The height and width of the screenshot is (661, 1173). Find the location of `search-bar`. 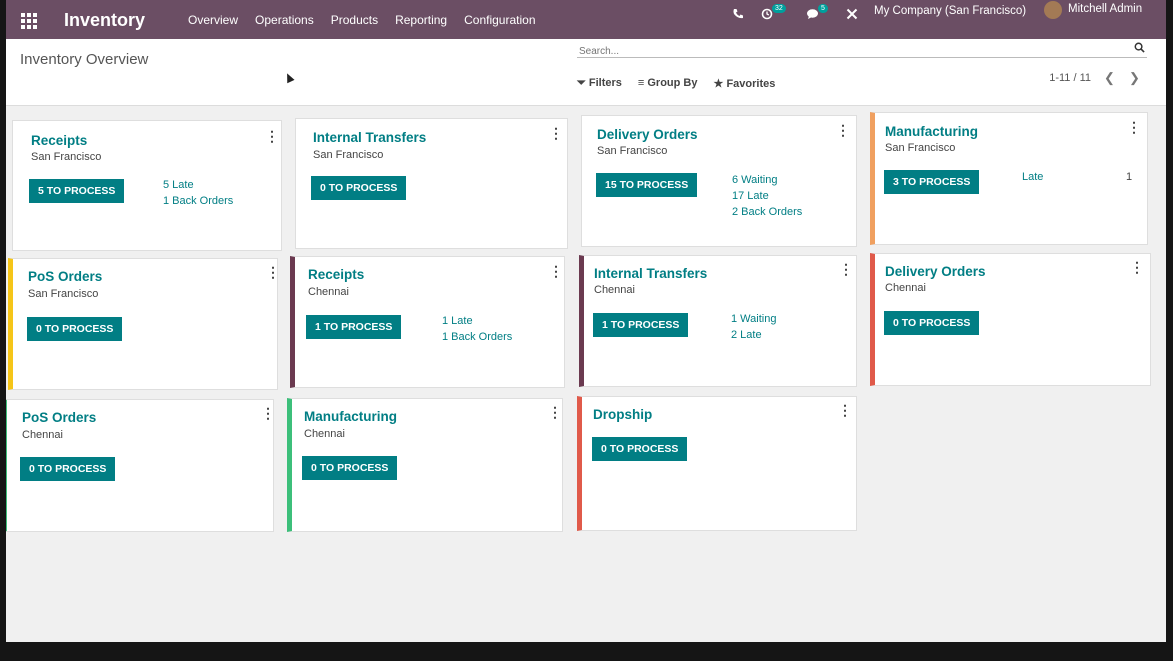

search-bar is located at coordinates (862, 50).